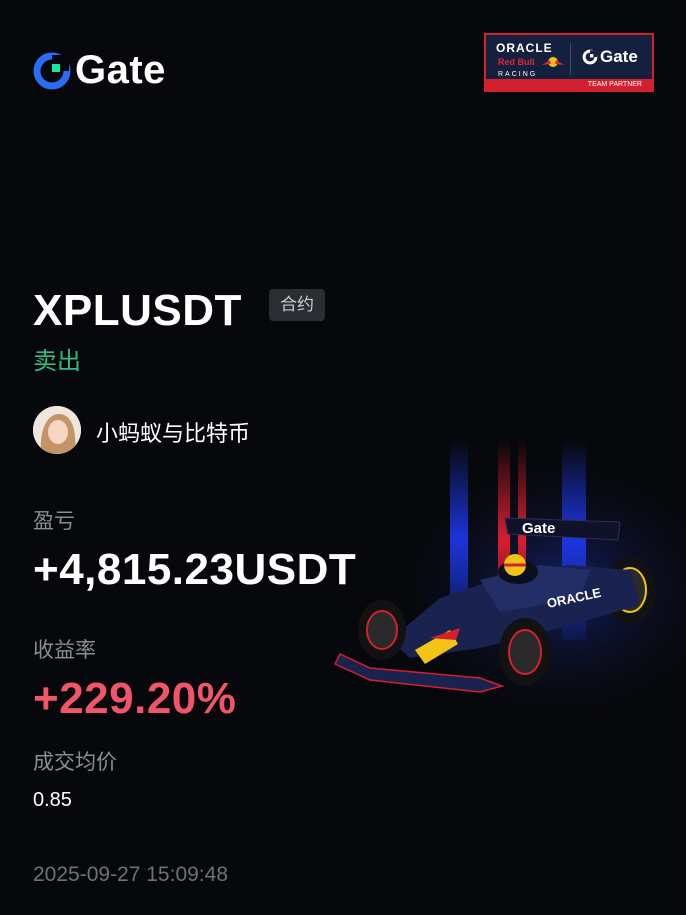  What do you see at coordinates (516, 62) in the screenshot?
I see `red-bull-text: Red Bull` at bounding box center [516, 62].